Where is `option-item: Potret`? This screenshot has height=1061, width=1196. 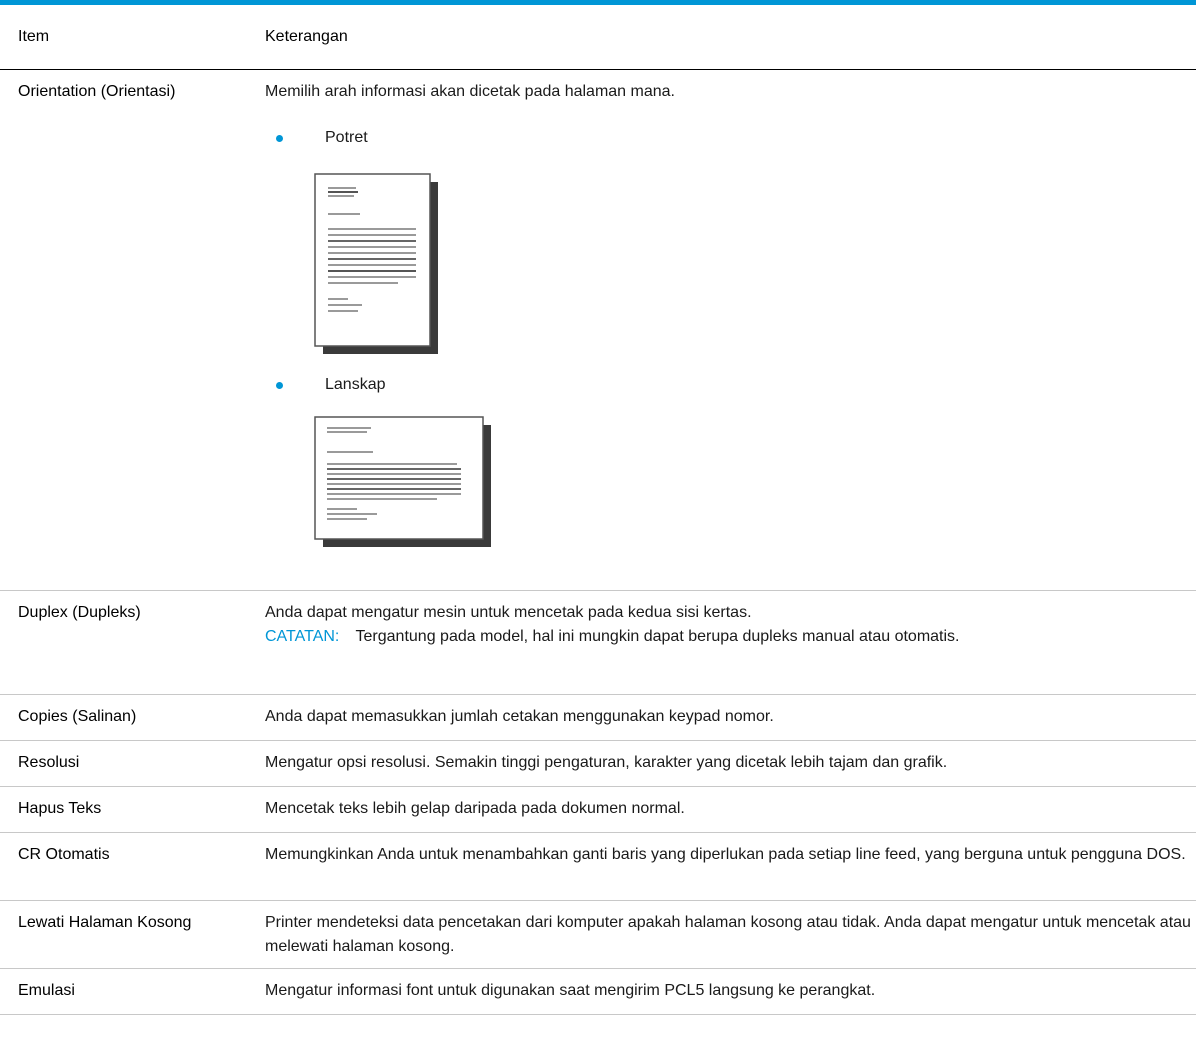 option-item: Potret is located at coordinates (728, 138).